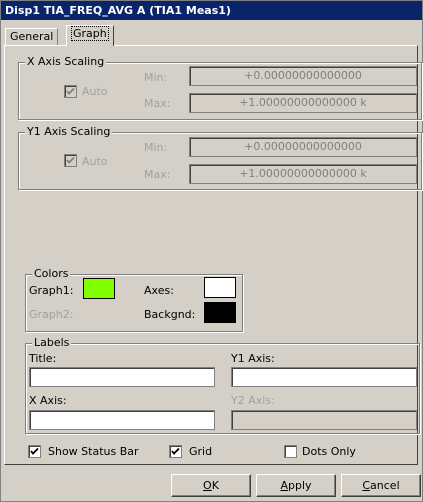  I want to click on show-status-bar-checkbox, so click(34, 451).